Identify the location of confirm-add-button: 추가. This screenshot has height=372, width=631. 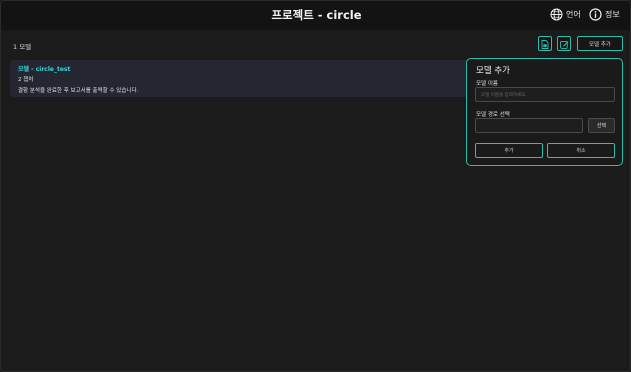
(509, 150).